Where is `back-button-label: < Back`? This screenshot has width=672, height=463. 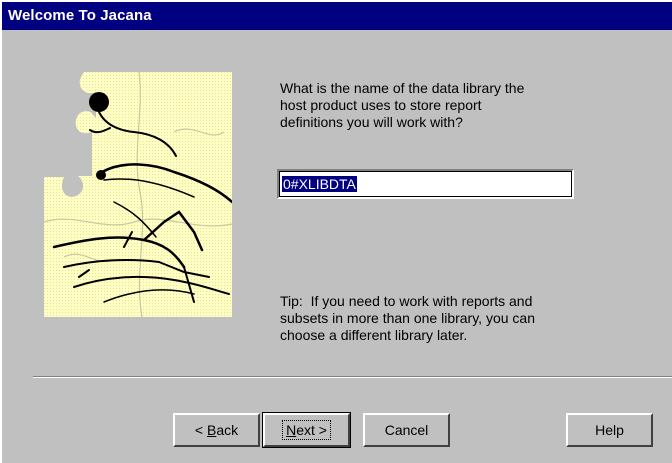
back-button-label: < Back is located at coordinates (216, 430).